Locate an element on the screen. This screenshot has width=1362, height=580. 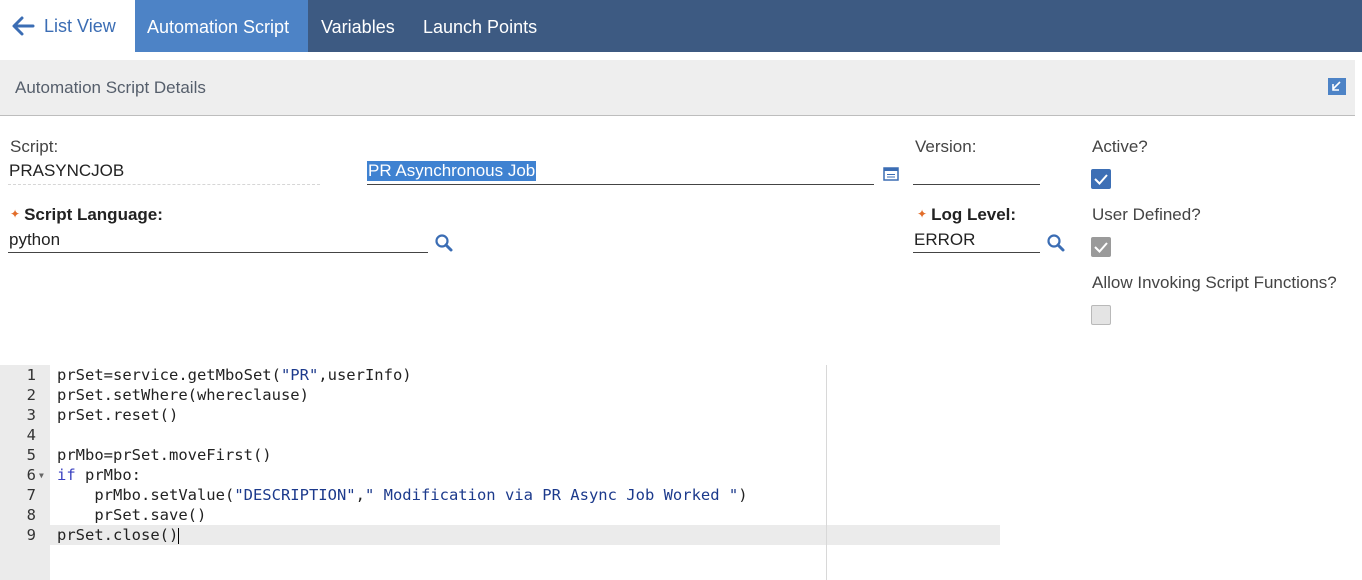
line-number: 5 is located at coordinates (31, 455).